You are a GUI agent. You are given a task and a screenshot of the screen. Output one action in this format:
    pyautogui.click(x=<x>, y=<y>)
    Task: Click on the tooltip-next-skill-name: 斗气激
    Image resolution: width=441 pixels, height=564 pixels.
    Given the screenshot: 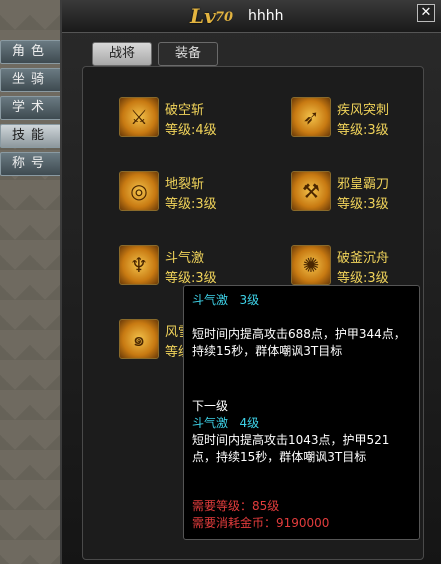 What is the action you would take?
    pyautogui.click(x=210, y=423)
    